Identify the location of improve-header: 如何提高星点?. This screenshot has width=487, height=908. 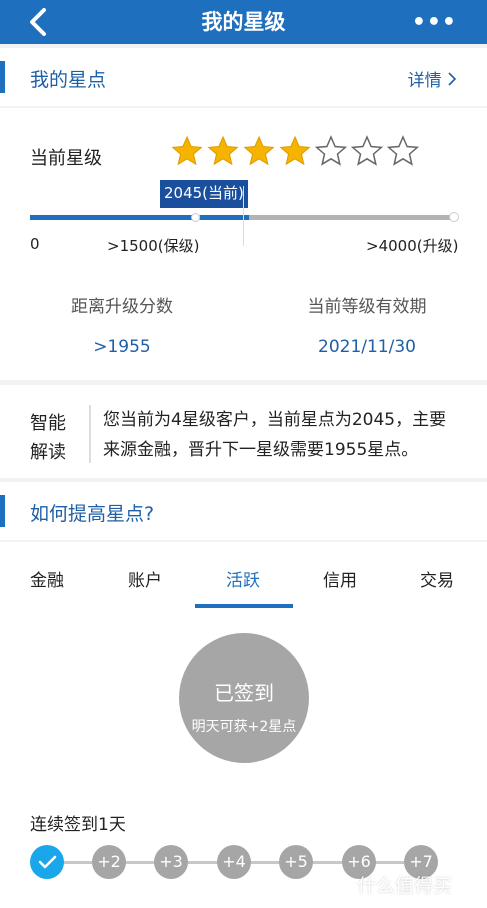
(243, 511).